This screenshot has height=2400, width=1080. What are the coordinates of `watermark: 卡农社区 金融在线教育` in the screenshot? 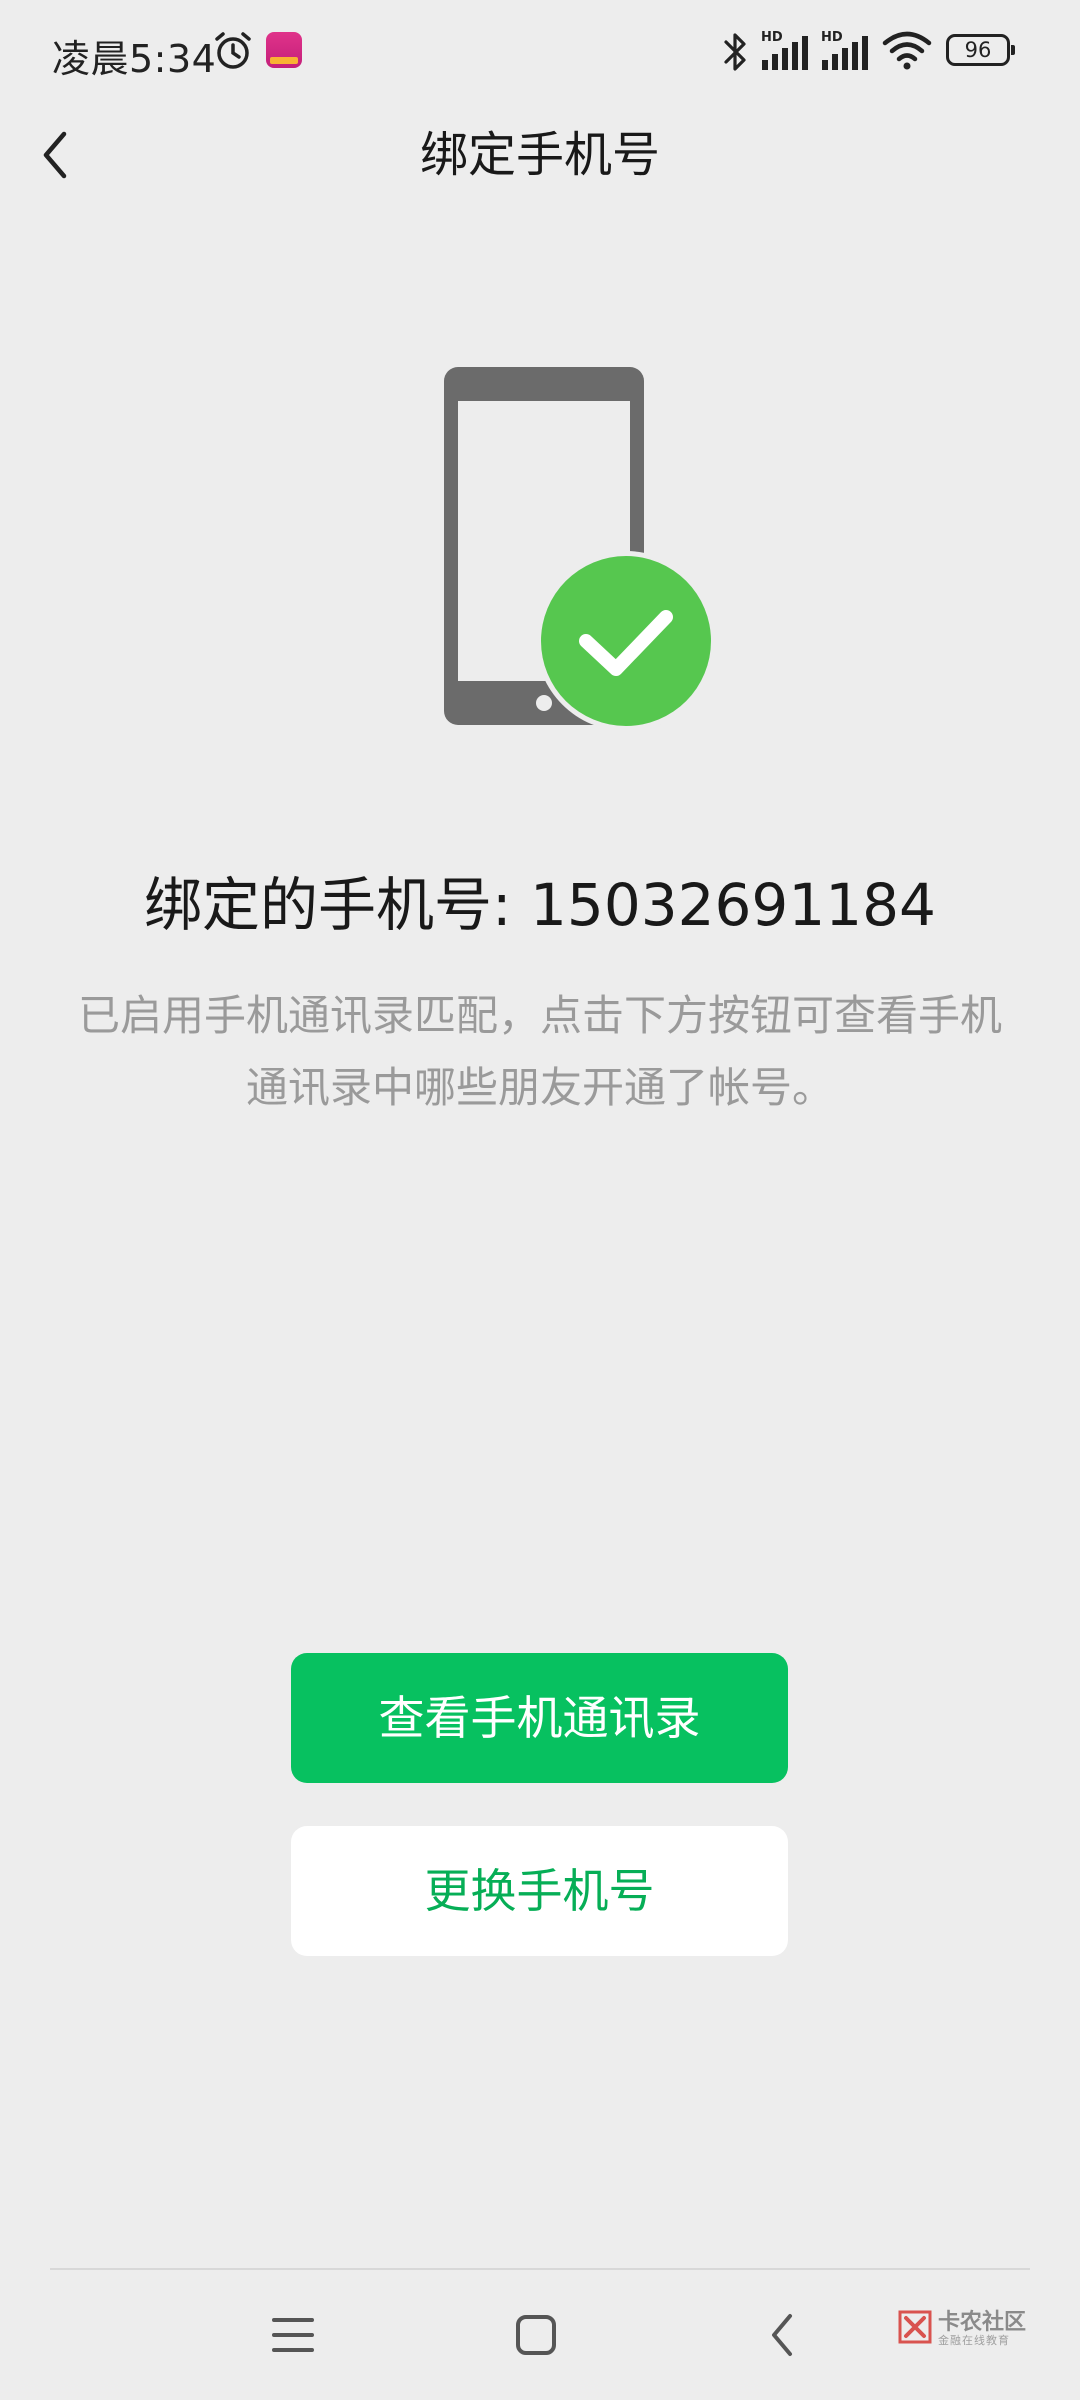 It's located at (981, 2332).